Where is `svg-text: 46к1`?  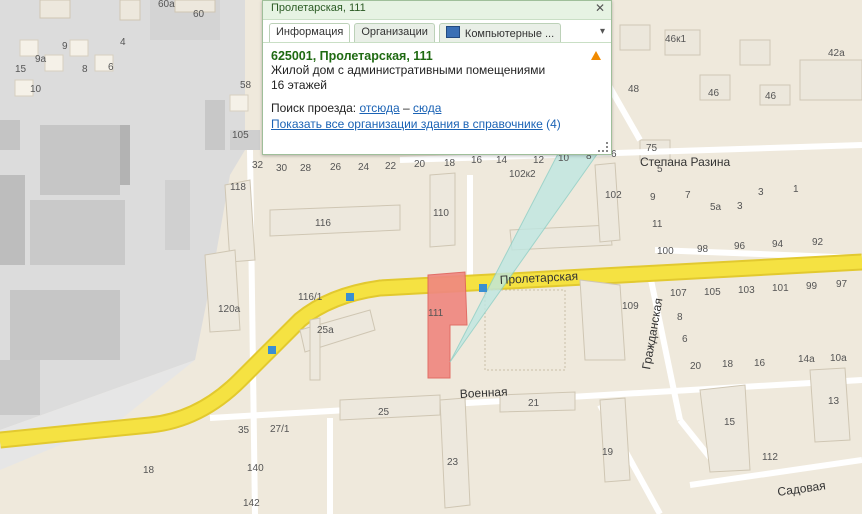
svg-text: 46к1 is located at coordinates (675, 39).